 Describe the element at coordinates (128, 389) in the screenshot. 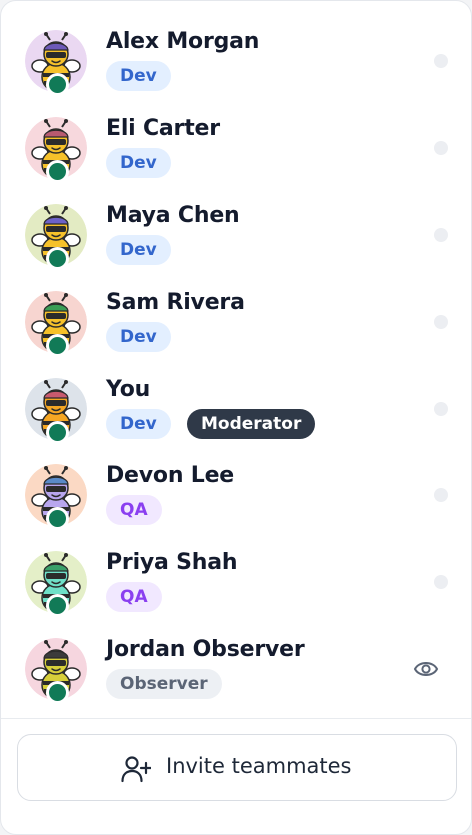

I see `member-name: You` at that location.